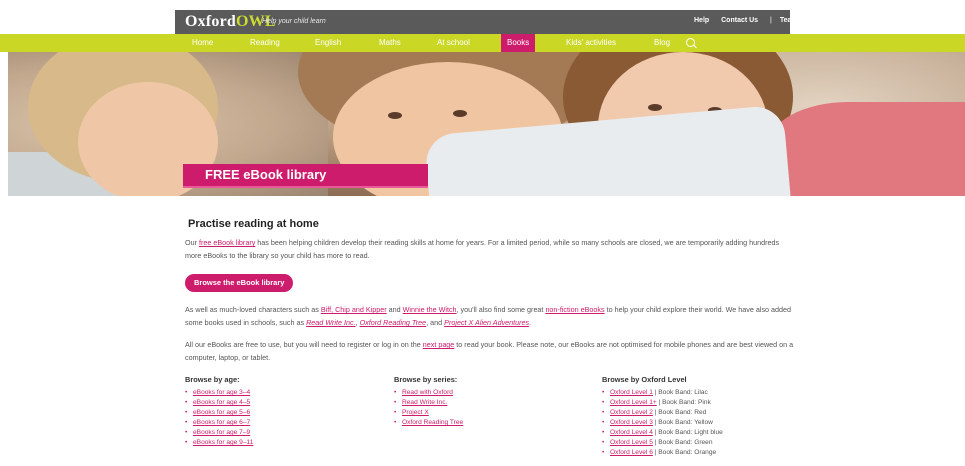  I want to click on age-link: eBooks for age 3–4, so click(221, 392).